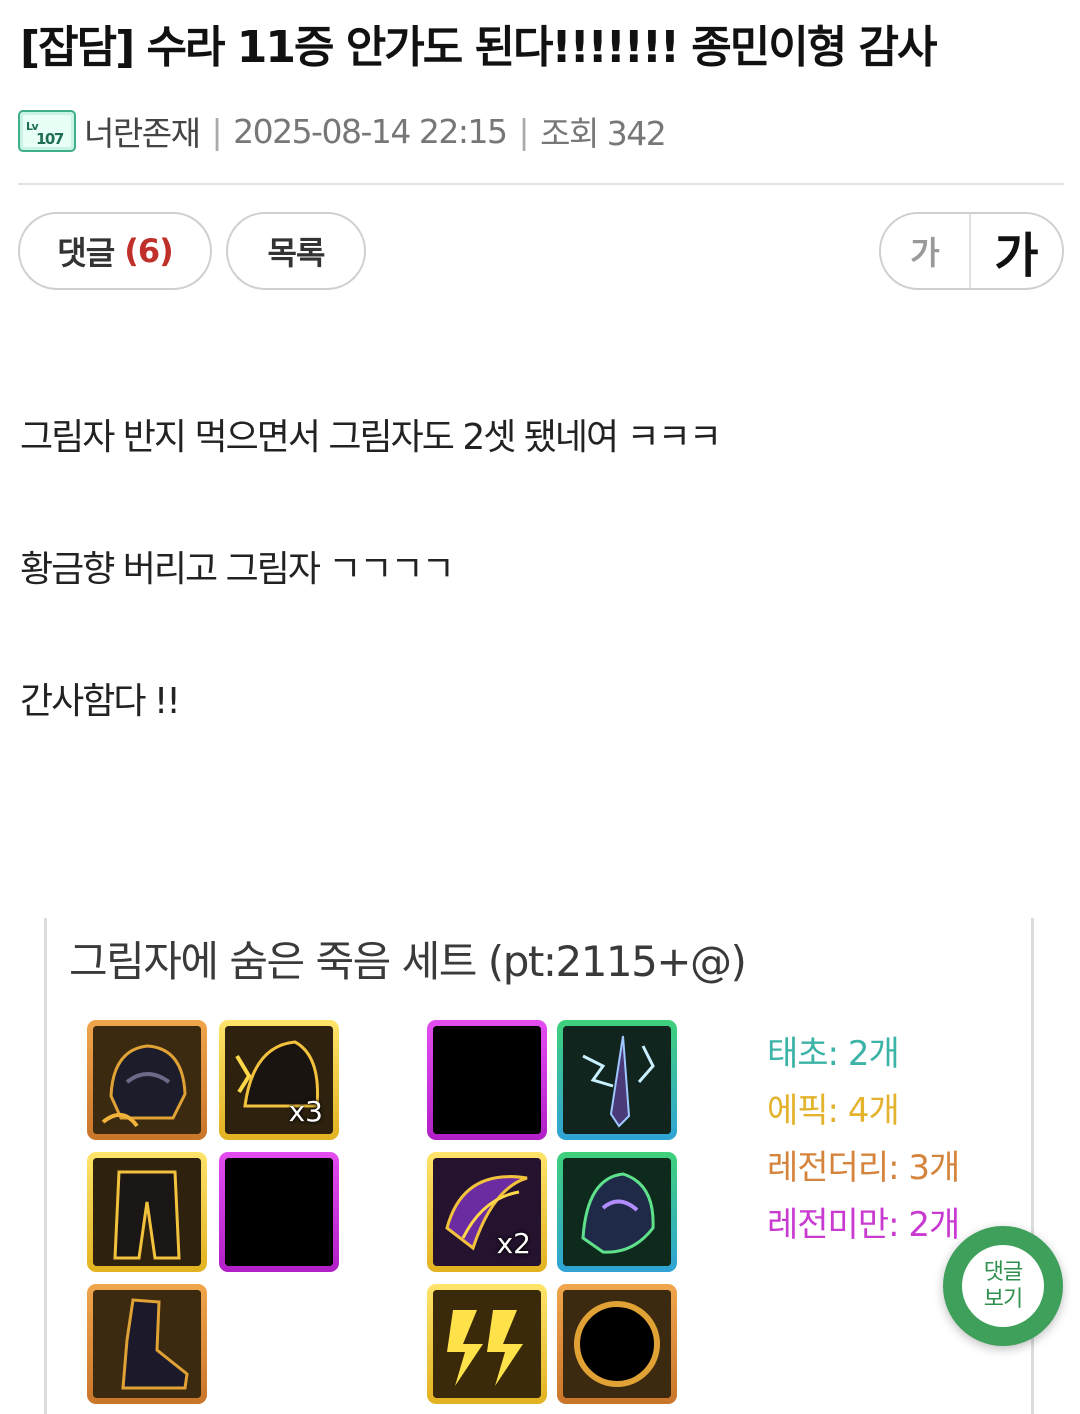 The image size is (1080, 1414). I want to click on level-107-badge-icon: Lv 107, so click(47, 131).